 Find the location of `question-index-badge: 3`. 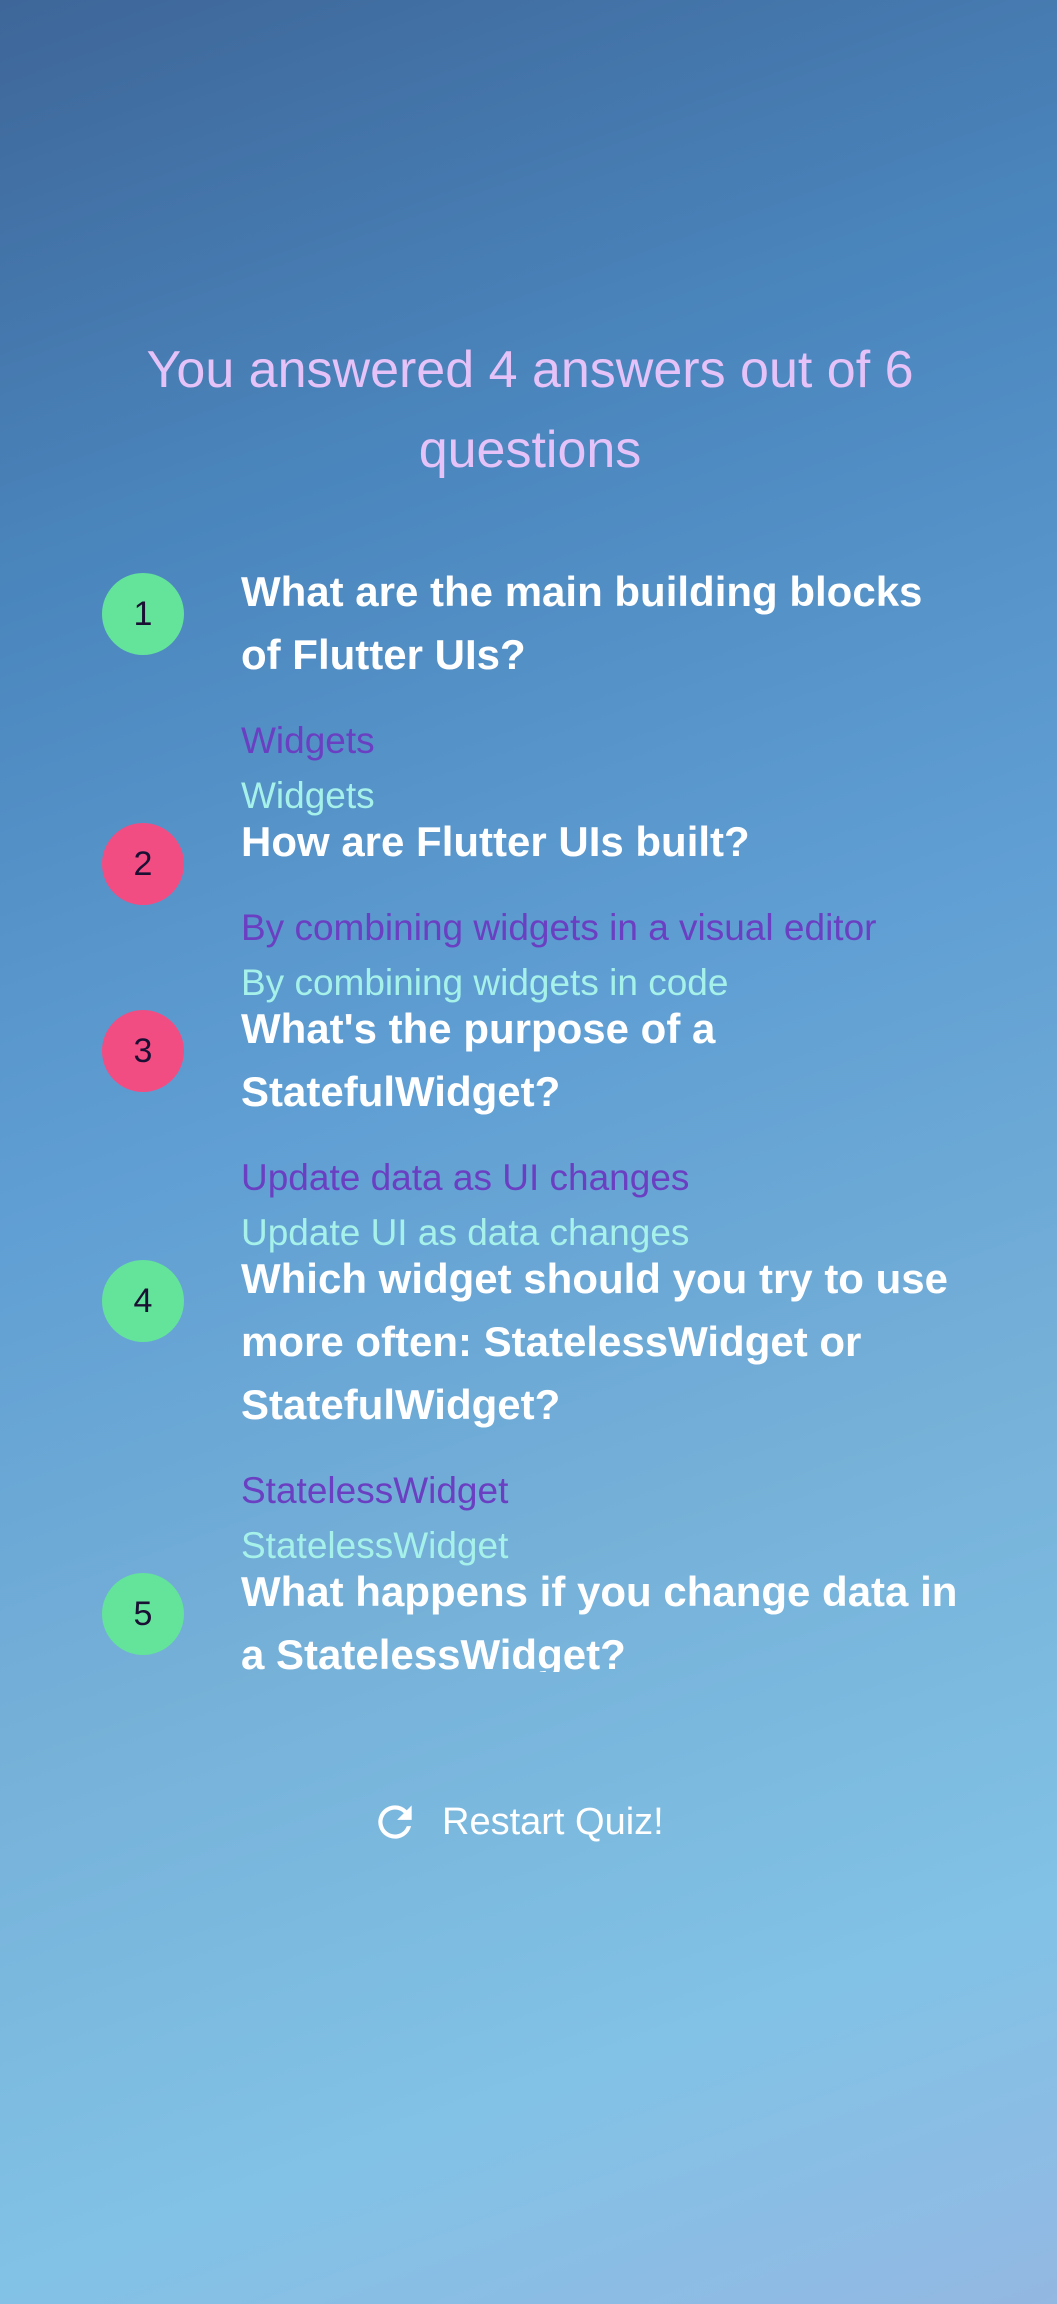

question-index-badge: 3 is located at coordinates (143, 1051).